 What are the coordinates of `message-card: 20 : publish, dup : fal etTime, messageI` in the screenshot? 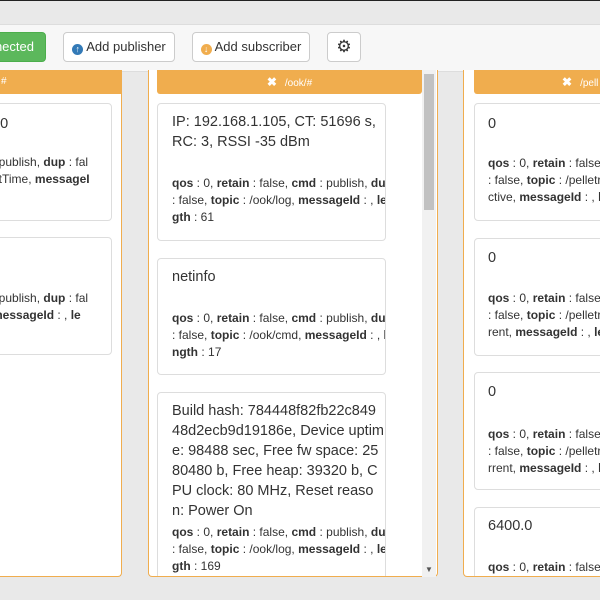 It's located at (56, 162).